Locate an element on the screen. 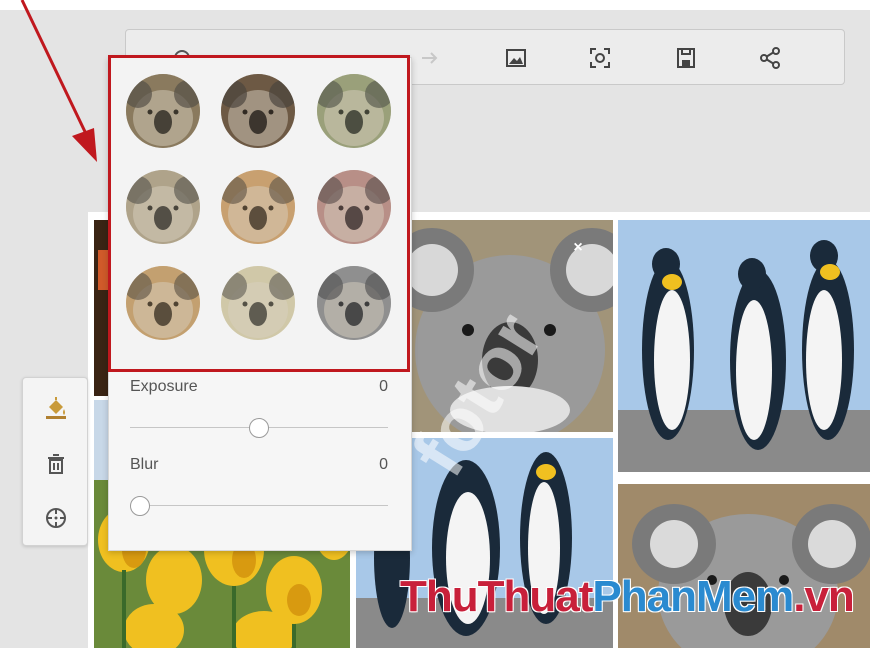 This screenshot has height=648, width=870. screenshot-icon is located at coordinates (600, 58).